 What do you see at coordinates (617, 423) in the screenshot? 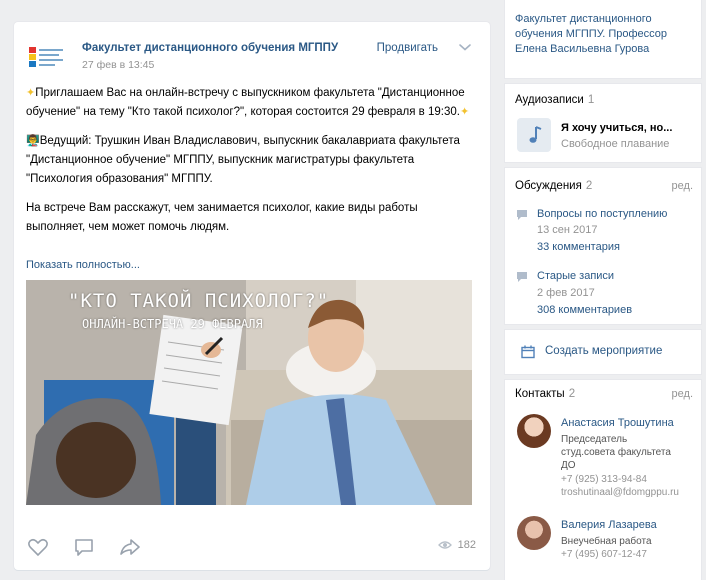
I see `contact-name: Анастасия Трошутина` at bounding box center [617, 423].